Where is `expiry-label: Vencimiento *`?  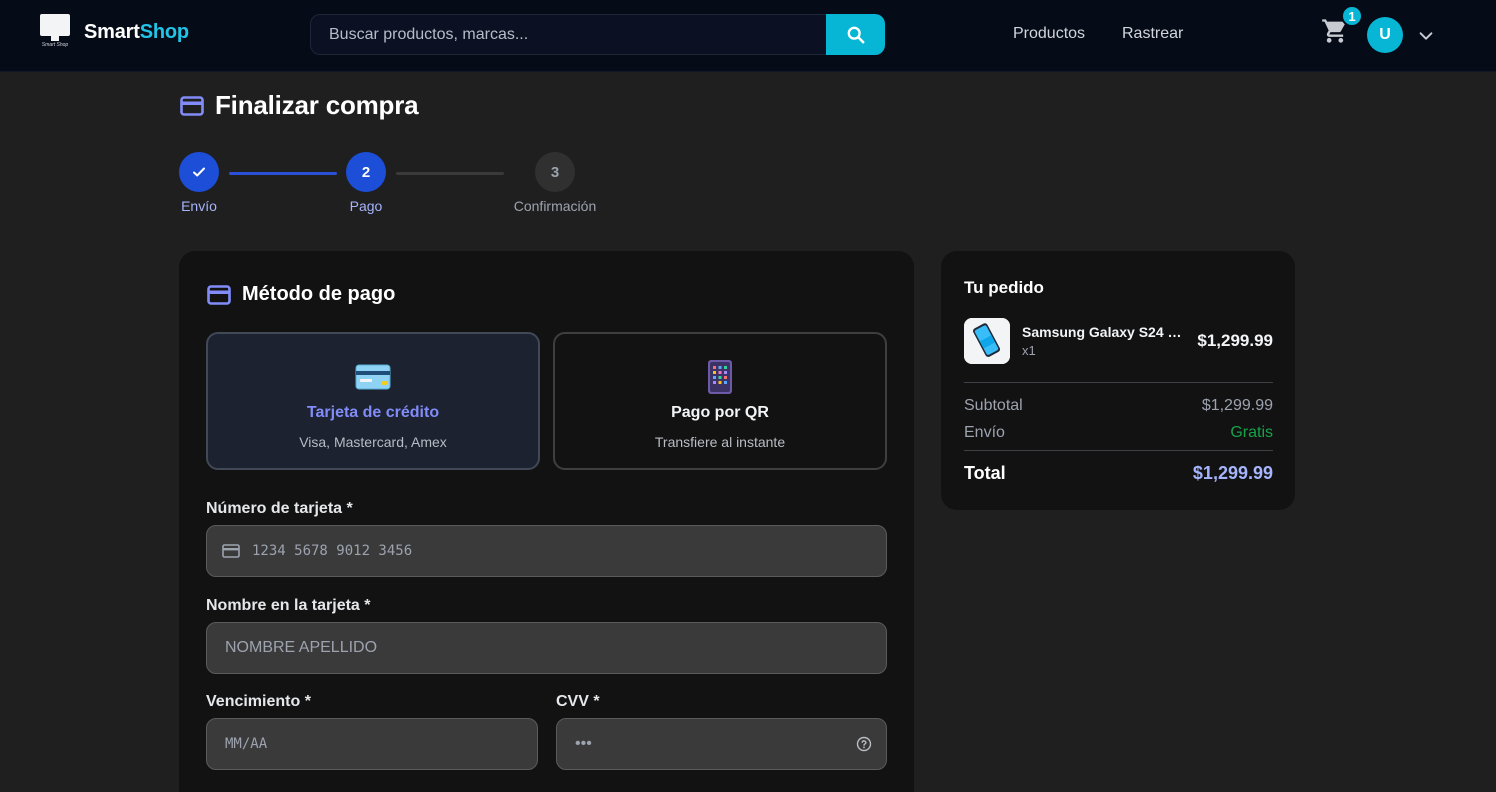
expiry-label: Vencimiento * is located at coordinates (258, 701).